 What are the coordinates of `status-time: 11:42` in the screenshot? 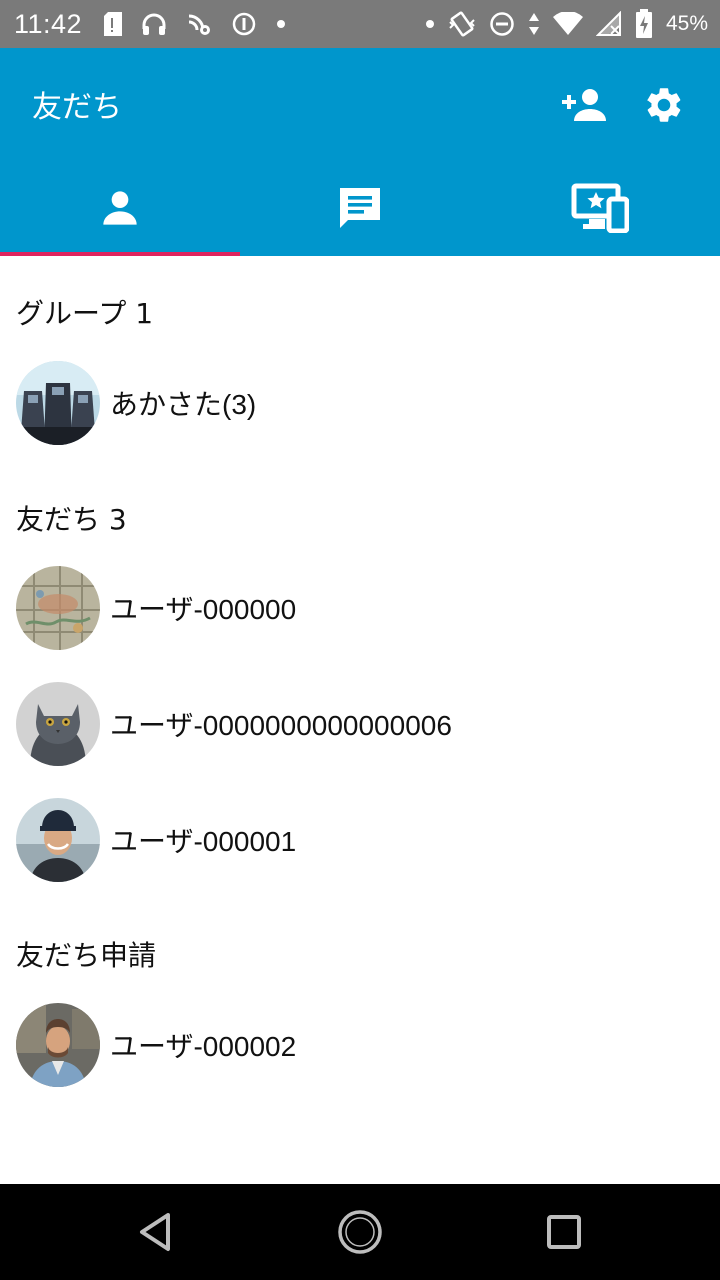 It's located at (48, 23).